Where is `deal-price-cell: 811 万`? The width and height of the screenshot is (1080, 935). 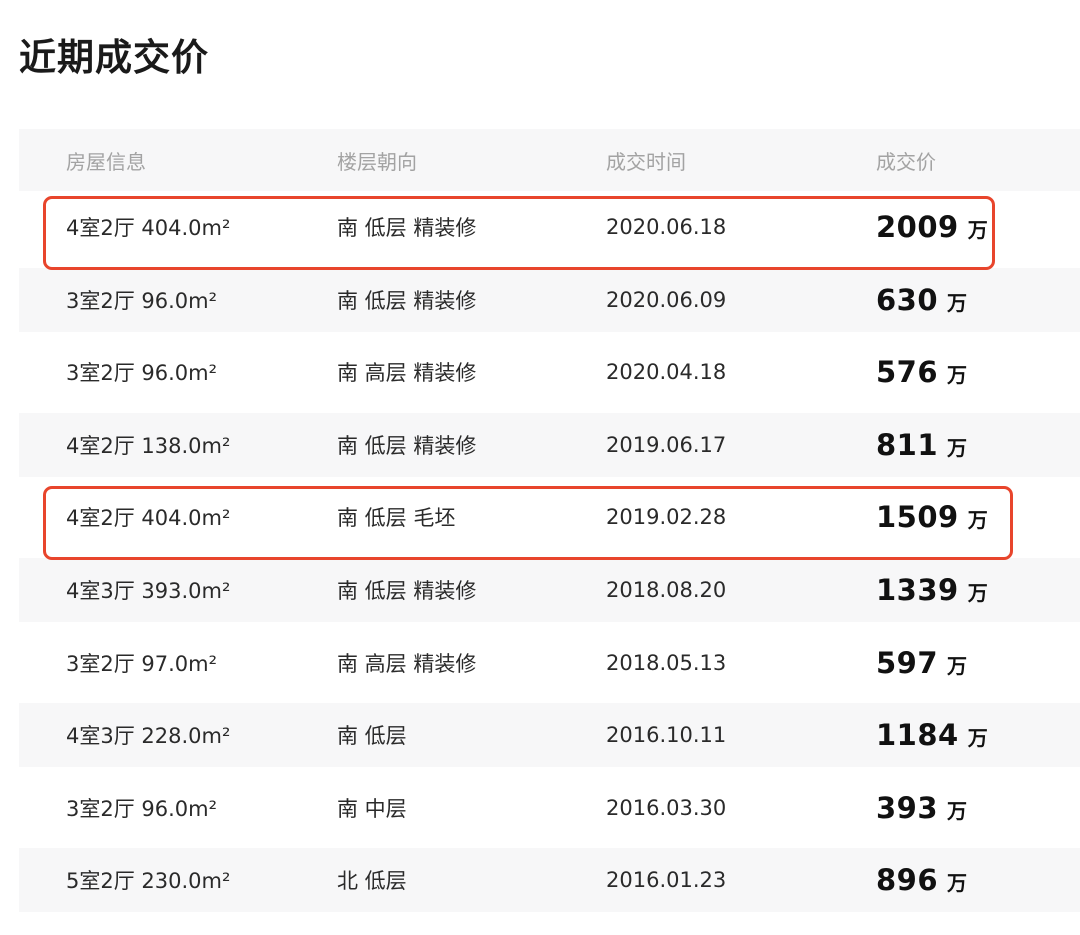
deal-price-cell: 811 万 is located at coordinates (921, 445).